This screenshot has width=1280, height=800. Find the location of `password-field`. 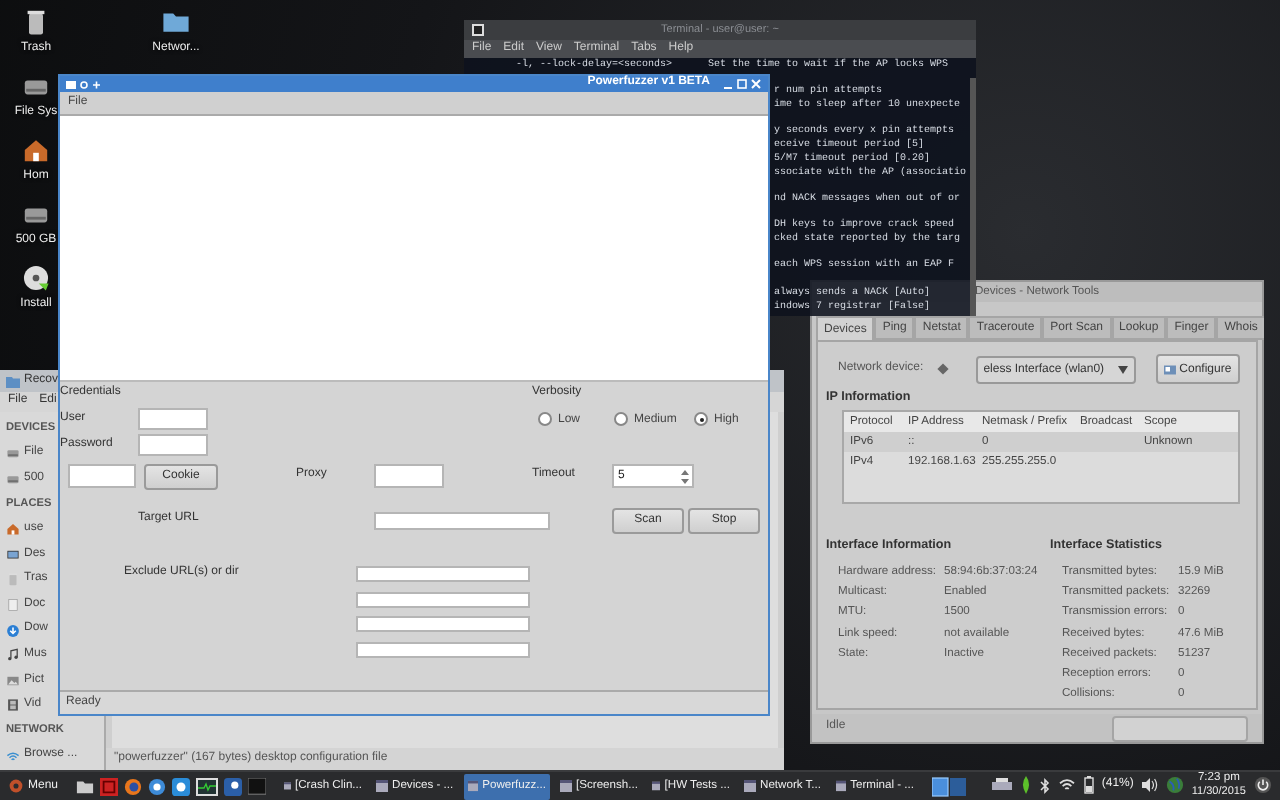

password-field is located at coordinates (173, 445).